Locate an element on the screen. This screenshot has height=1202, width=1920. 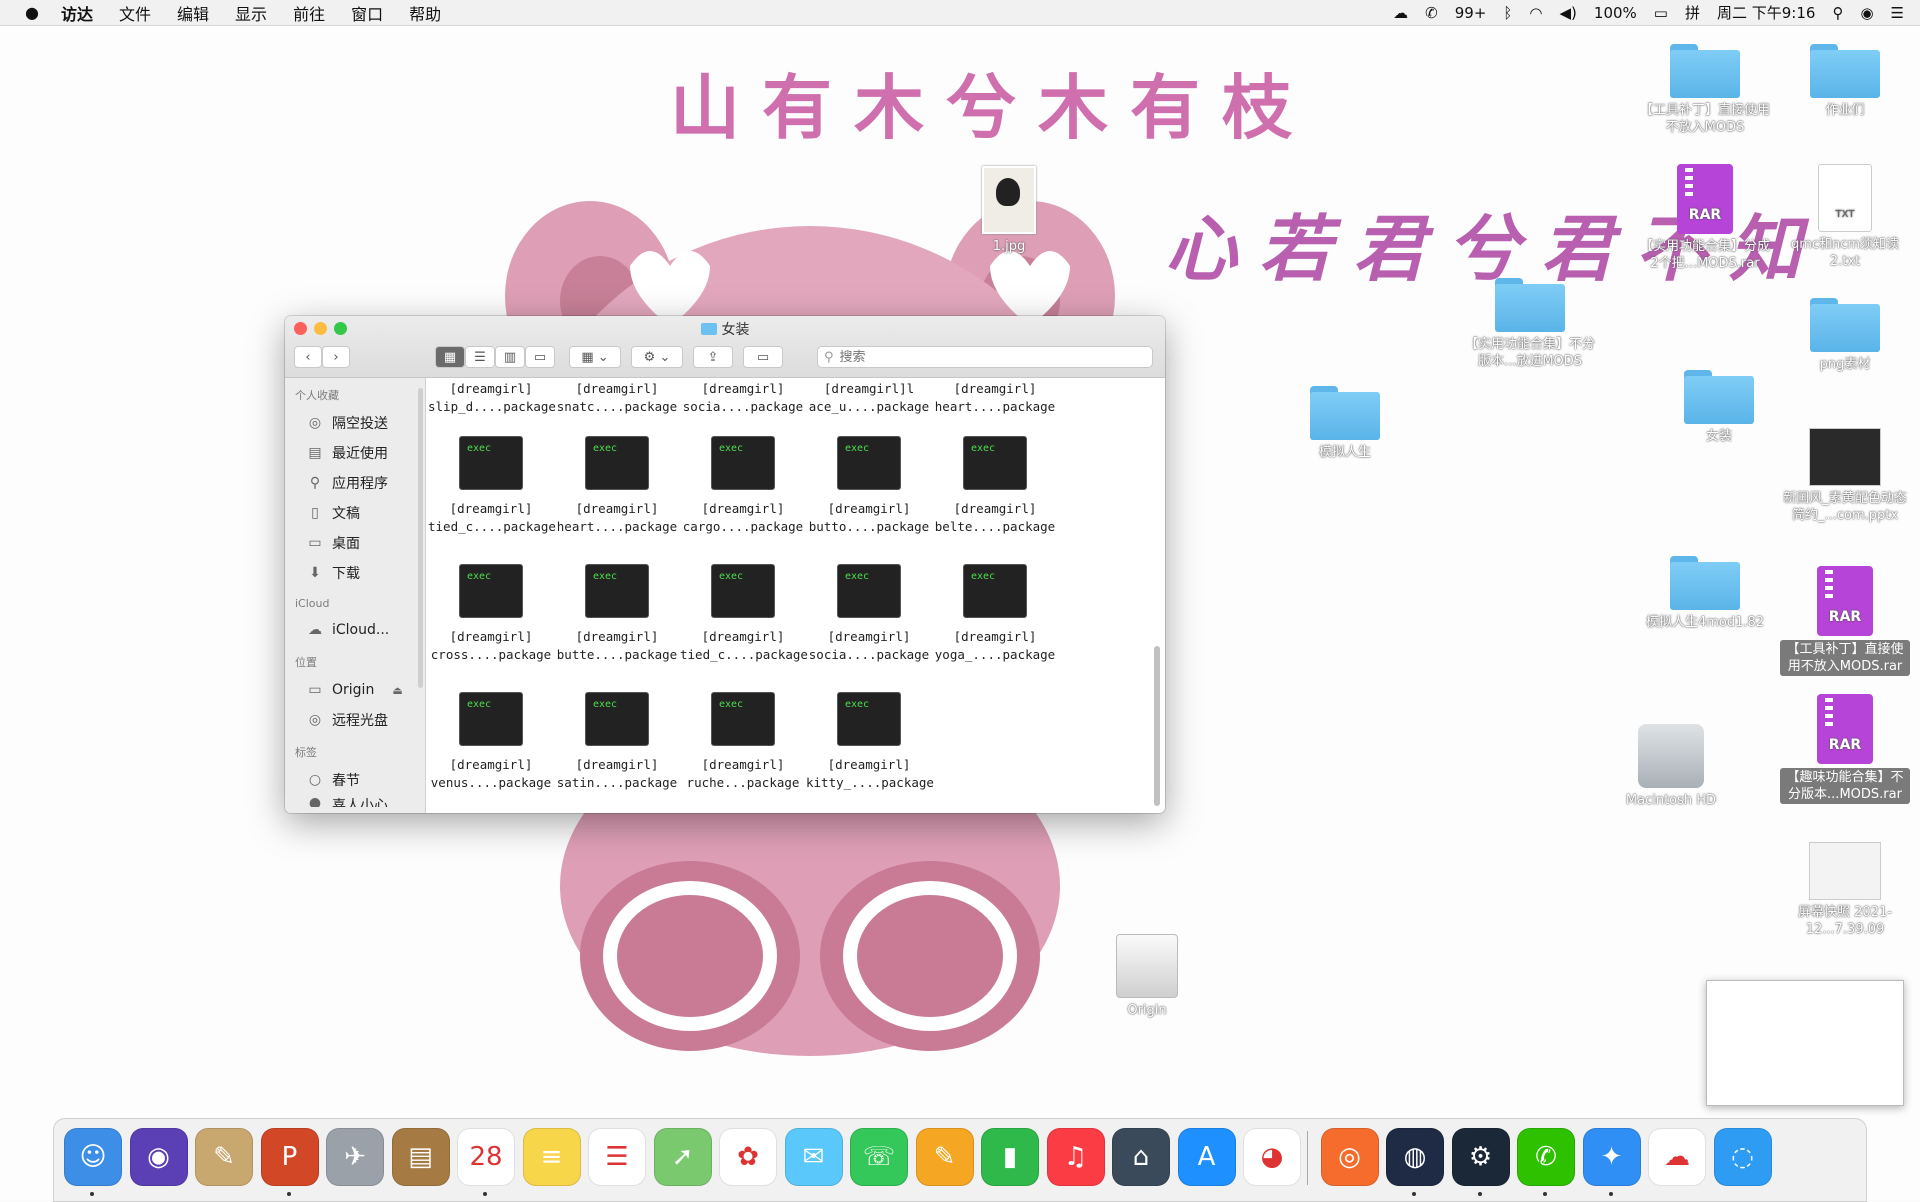
battery-percent: 100% is located at coordinates (1615, 13).